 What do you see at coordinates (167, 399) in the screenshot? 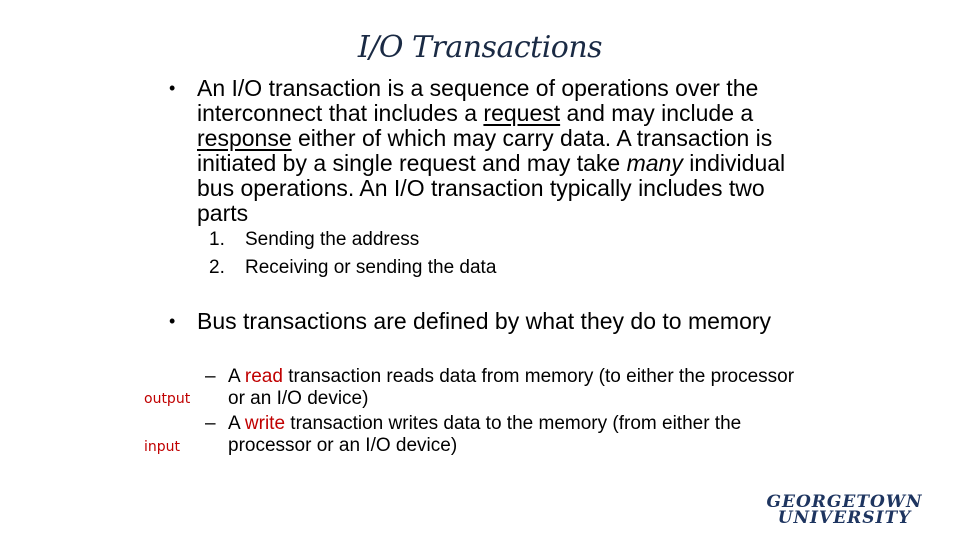
I see `label-output: output` at bounding box center [167, 399].